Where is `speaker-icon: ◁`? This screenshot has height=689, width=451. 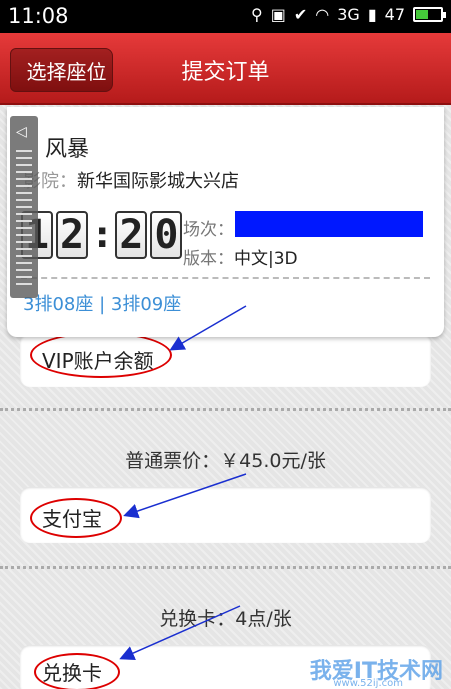
speaker-icon: ◁ is located at coordinates (21, 132).